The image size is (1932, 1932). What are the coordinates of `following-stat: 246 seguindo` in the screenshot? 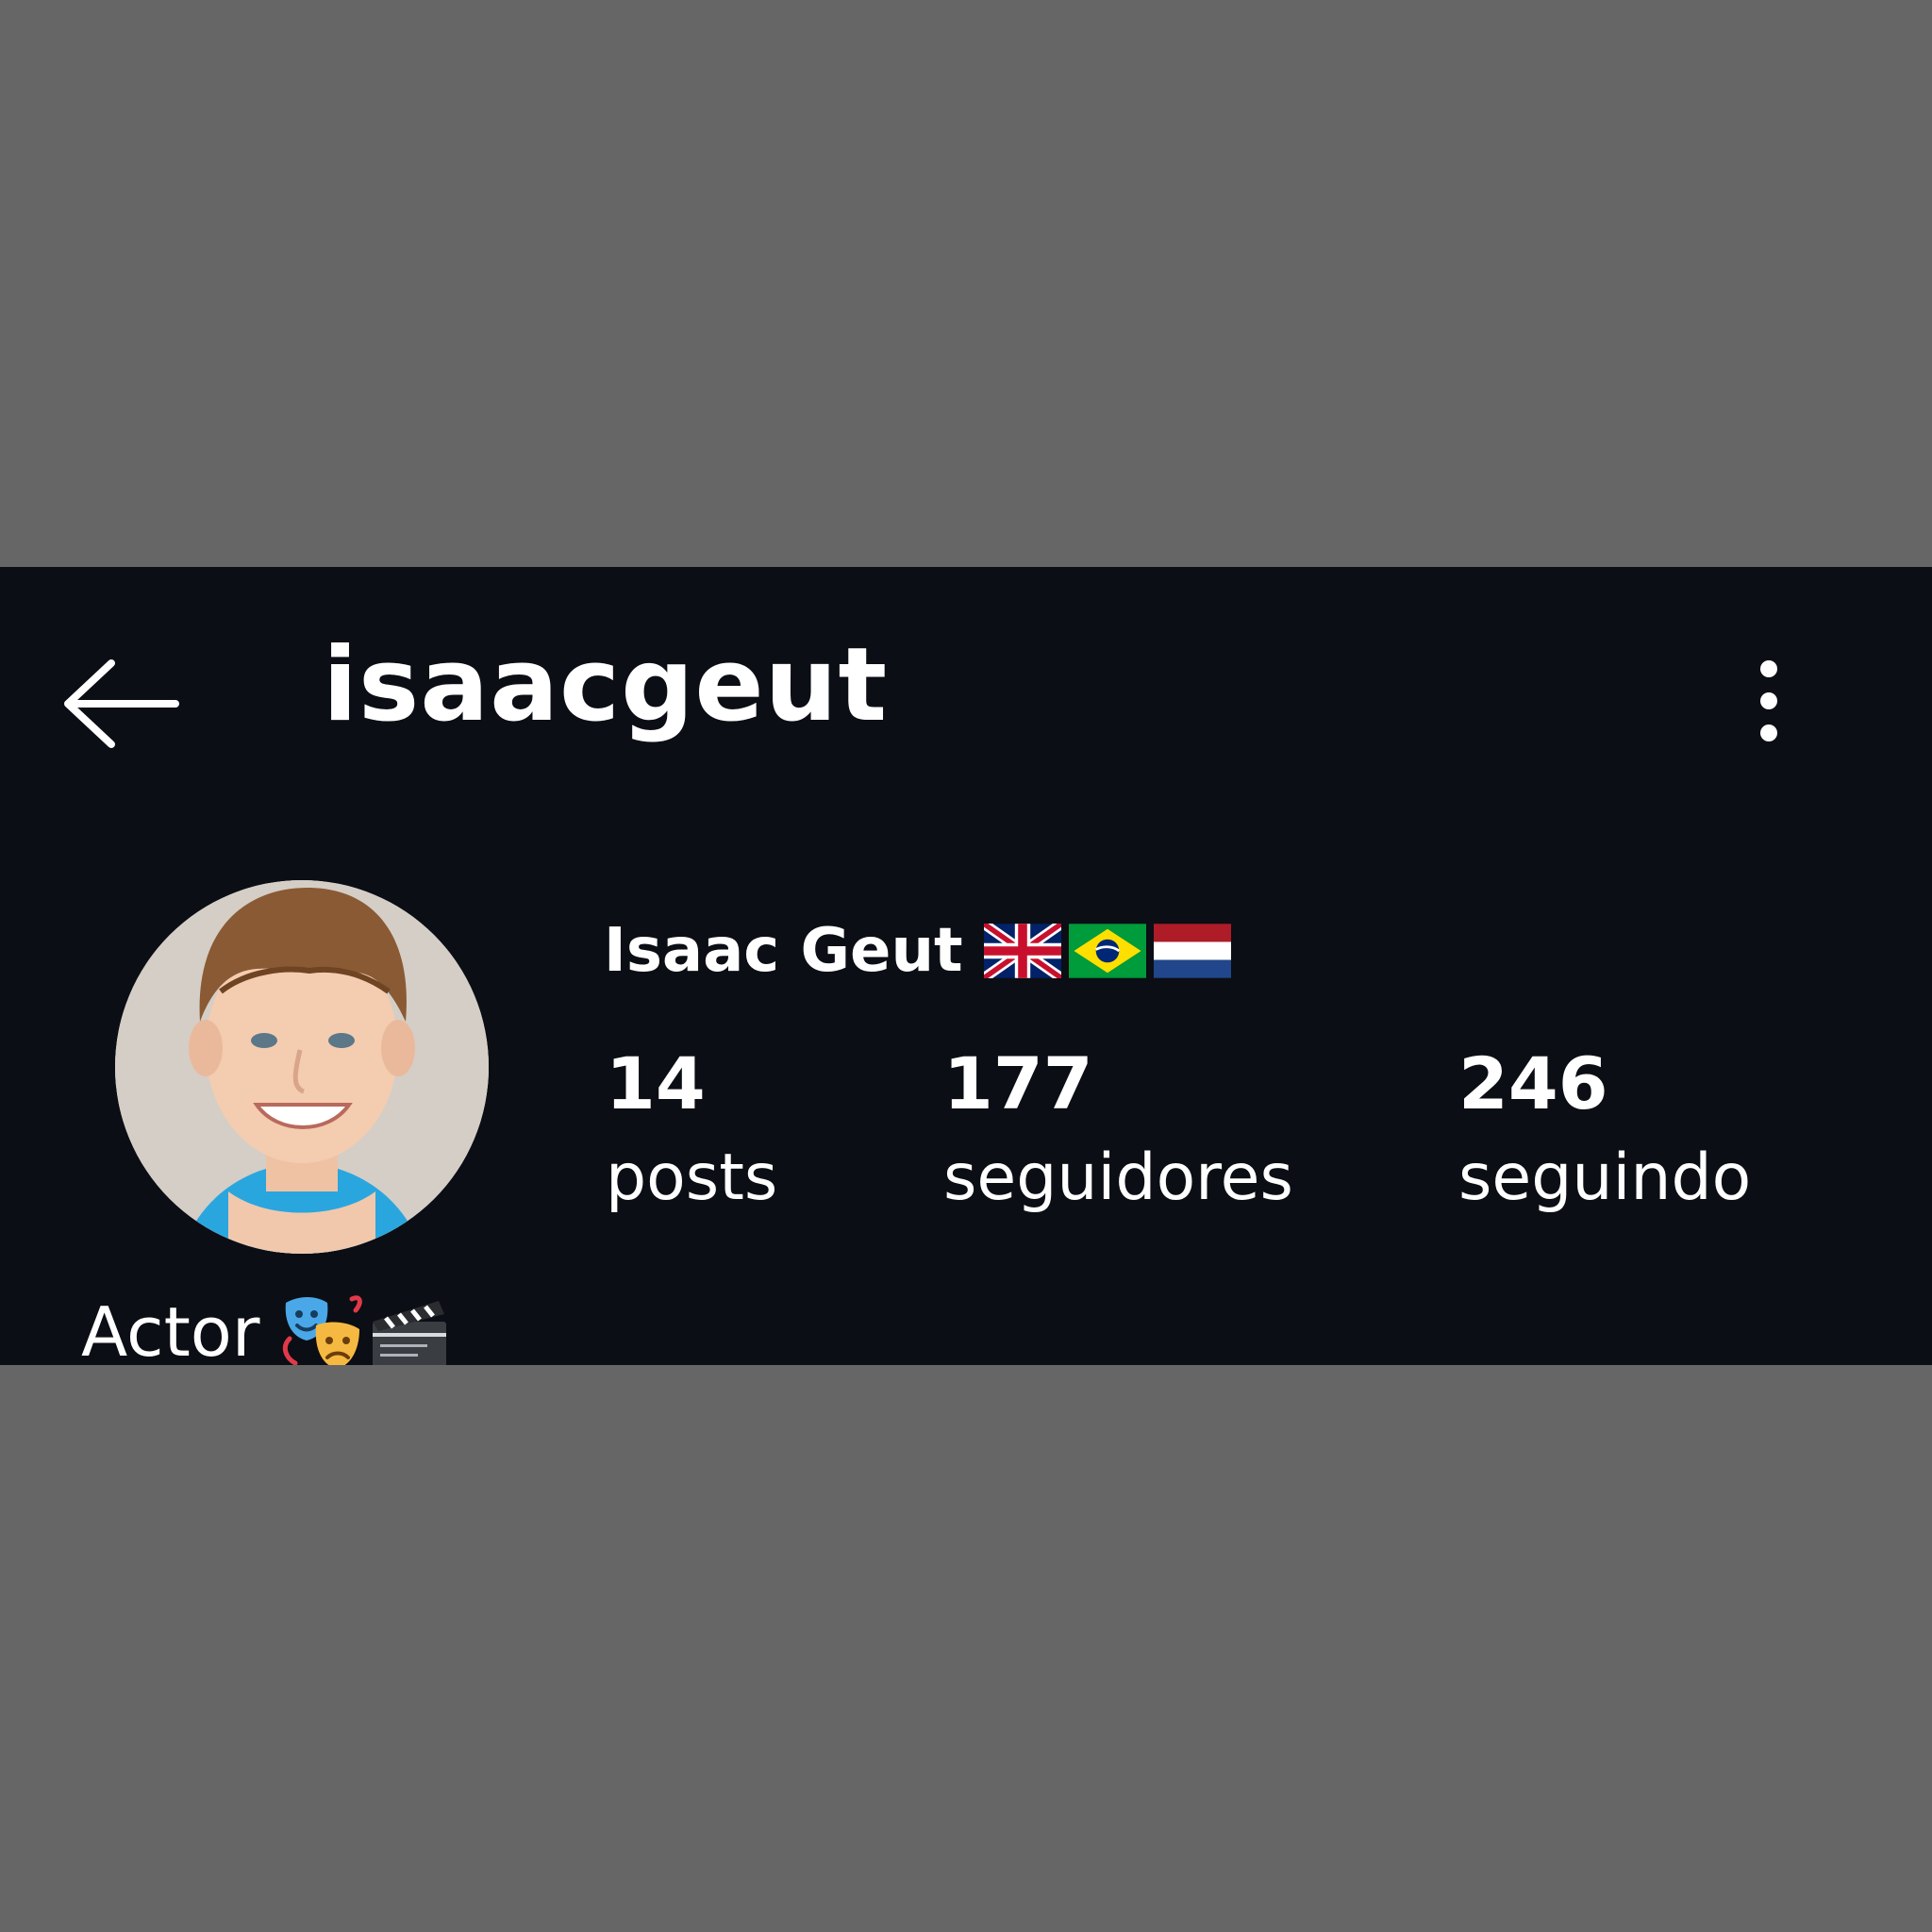 It's located at (1604, 1129).